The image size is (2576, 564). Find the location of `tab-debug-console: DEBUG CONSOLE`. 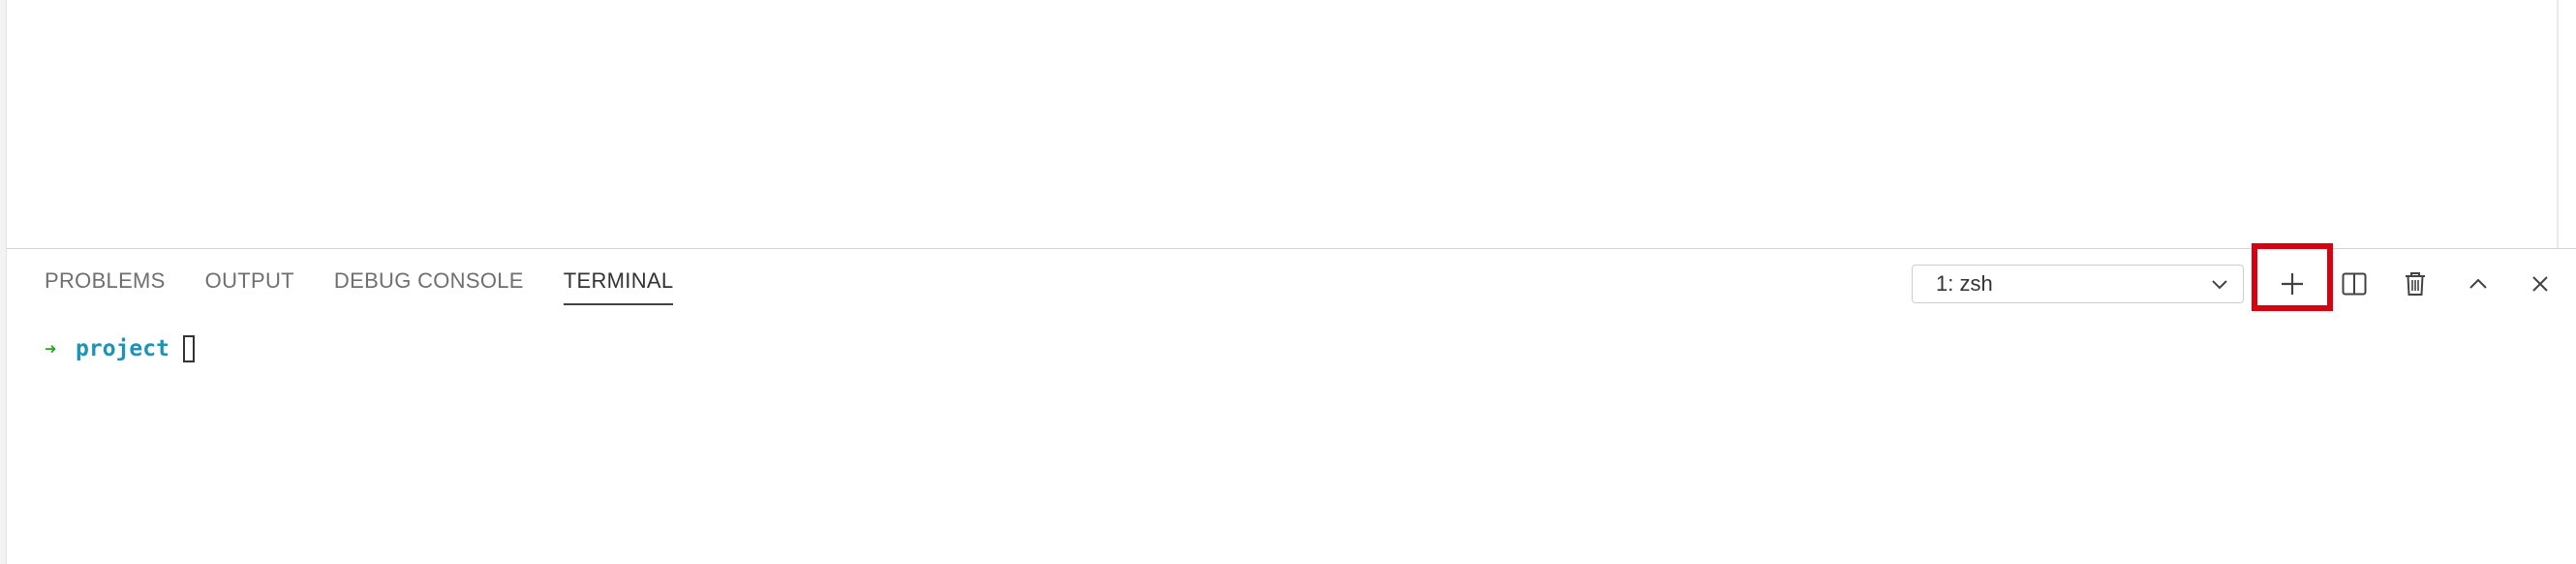

tab-debug-console: DEBUG CONSOLE is located at coordinates (429, 281).